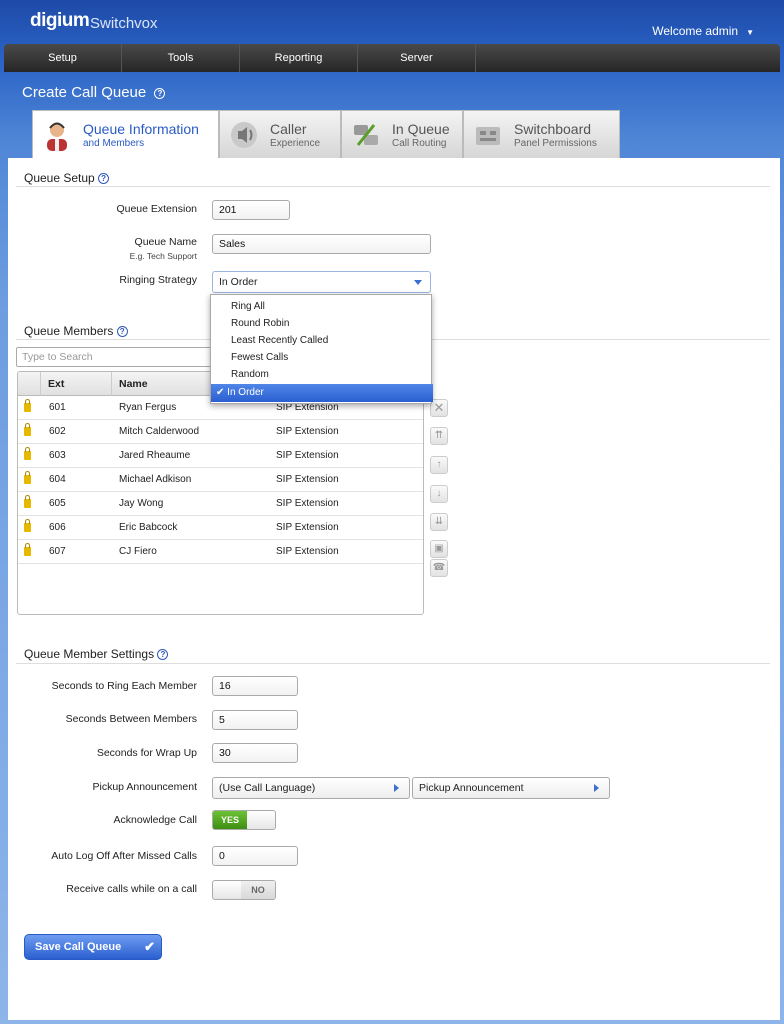 This screenshot has width=784, height=1024. What do you see at coordinates (133, 384) in the screenshot?
I see `column-name: Name` at bounding box center [133, 384].